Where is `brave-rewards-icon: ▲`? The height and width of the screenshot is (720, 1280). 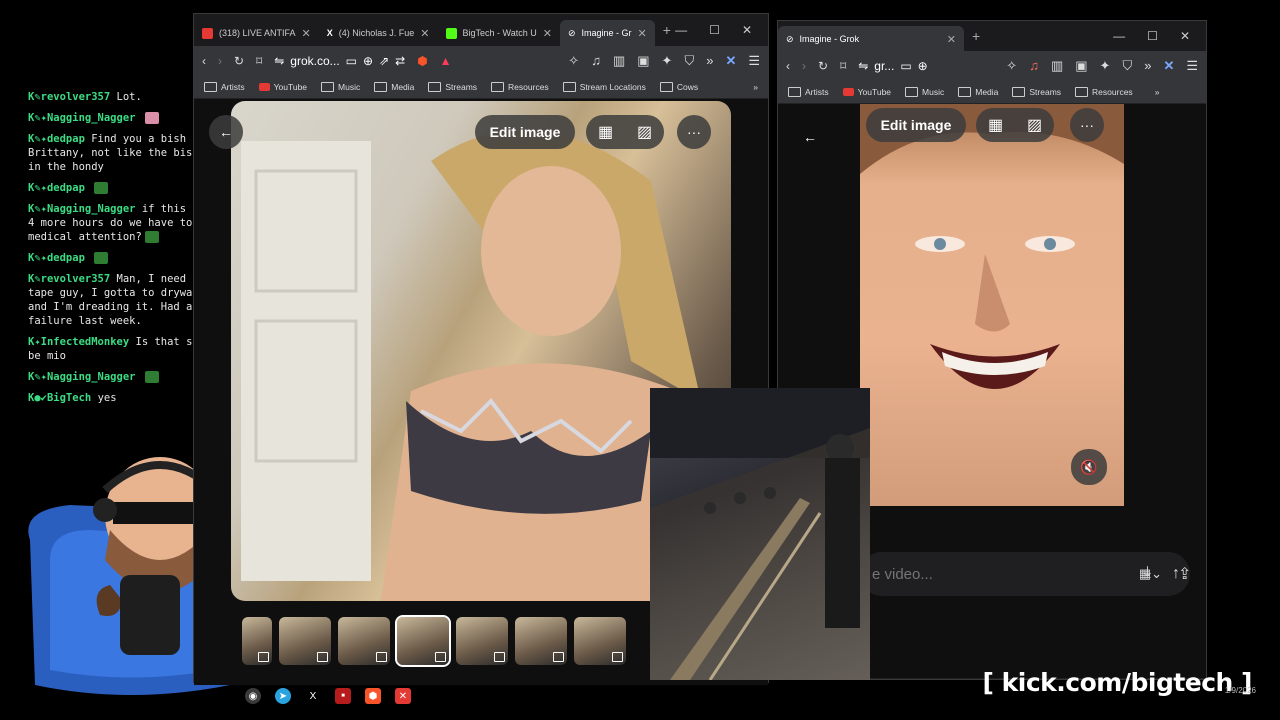 brave-rewards-icon: ▲ is located at coordinates (446, 61).